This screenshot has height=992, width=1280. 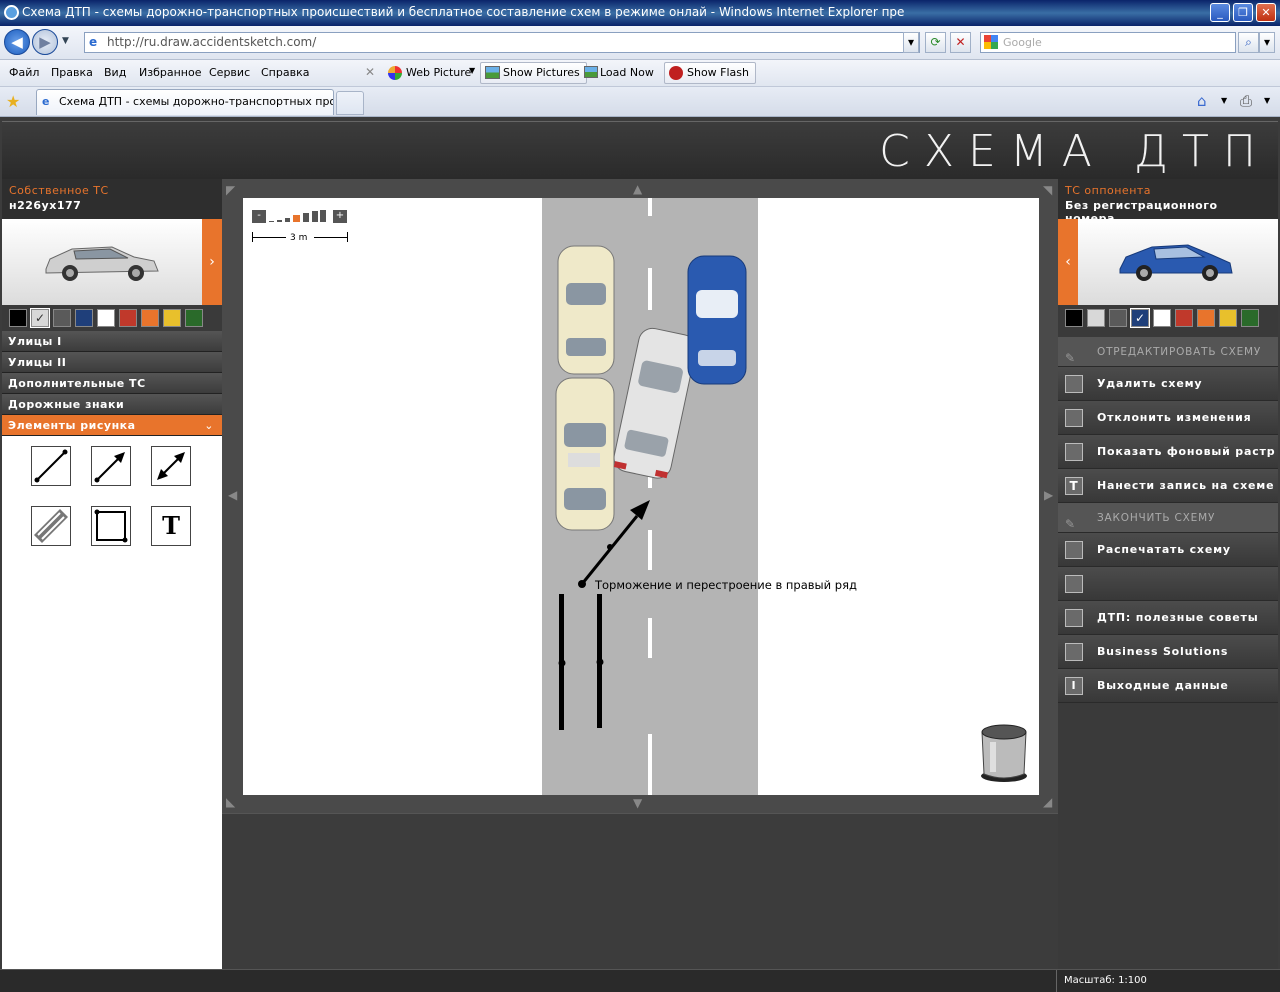 What do you see at coordinates (533, 73) in the screenshot?
I see `show-pictures-button: Show Pictures` at bounding box center [533, 73].